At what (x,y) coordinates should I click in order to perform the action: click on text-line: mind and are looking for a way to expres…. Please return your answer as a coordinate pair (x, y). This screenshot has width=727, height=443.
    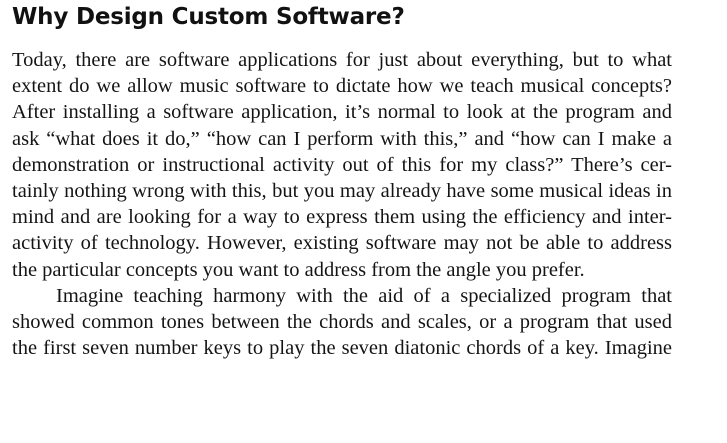
    Looking at the image, I should click on (342, 217).